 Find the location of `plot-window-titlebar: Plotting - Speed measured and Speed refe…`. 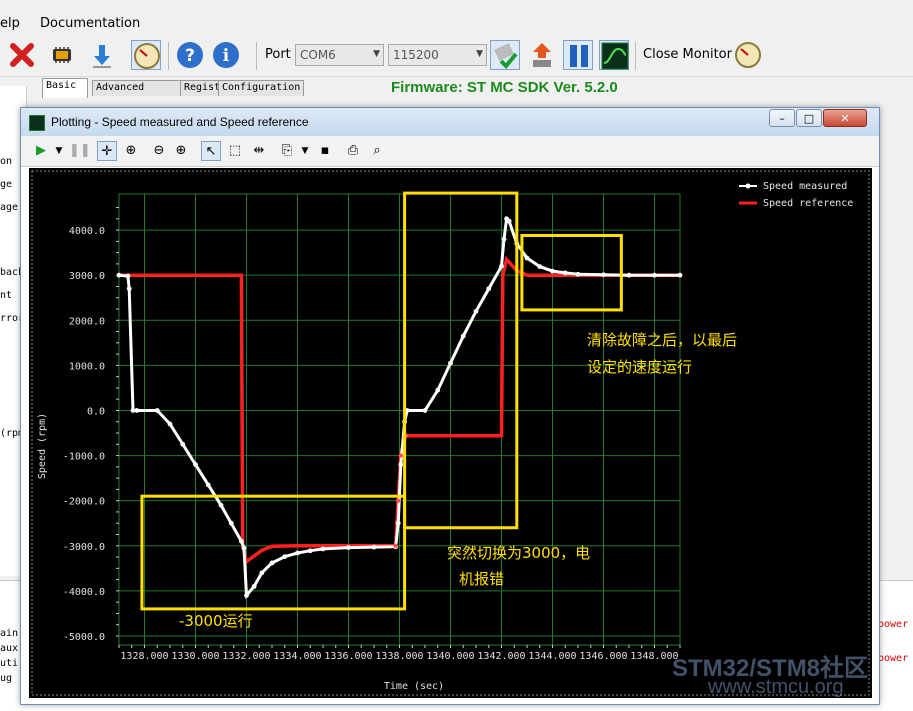

plot-window-titlebar: Plotting - Speed measured and Speed refe… is located at coordinates (450, 122).